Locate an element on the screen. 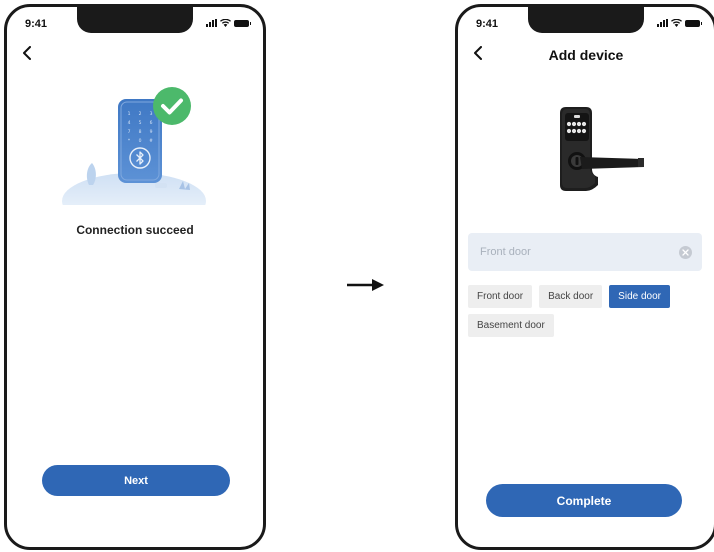  complete-button: Complete is located at coordinates (584, 500).